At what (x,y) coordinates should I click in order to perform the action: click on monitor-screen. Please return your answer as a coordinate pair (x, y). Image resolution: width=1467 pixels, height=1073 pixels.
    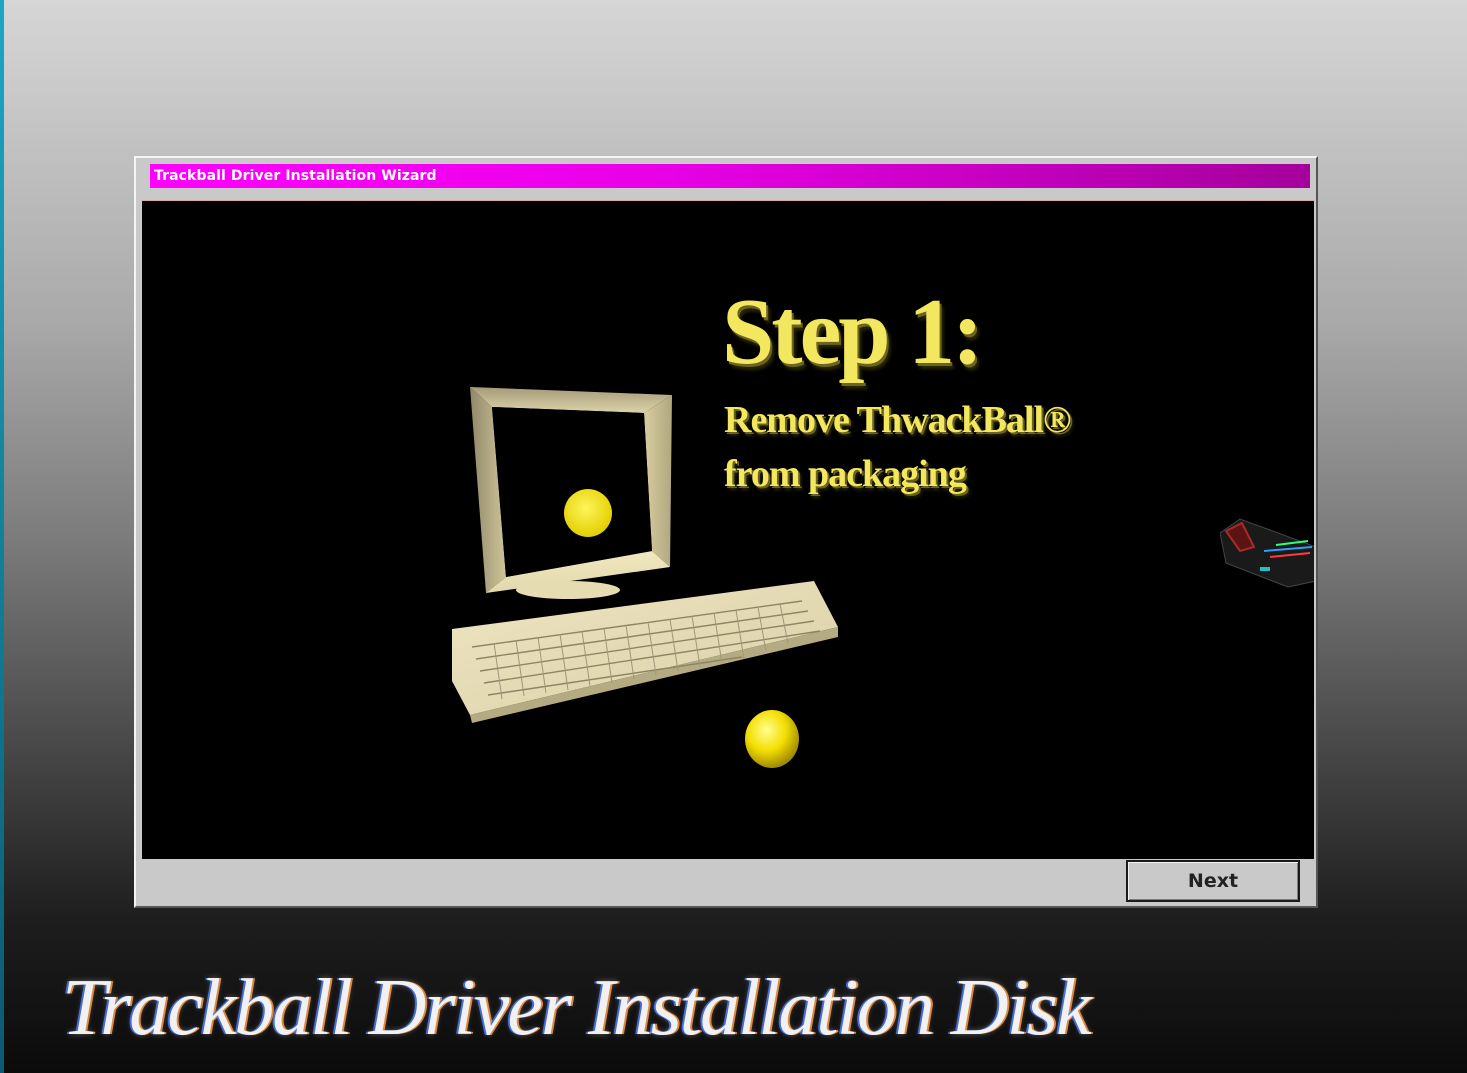
    Looking at the image, I should click on (572, 492).